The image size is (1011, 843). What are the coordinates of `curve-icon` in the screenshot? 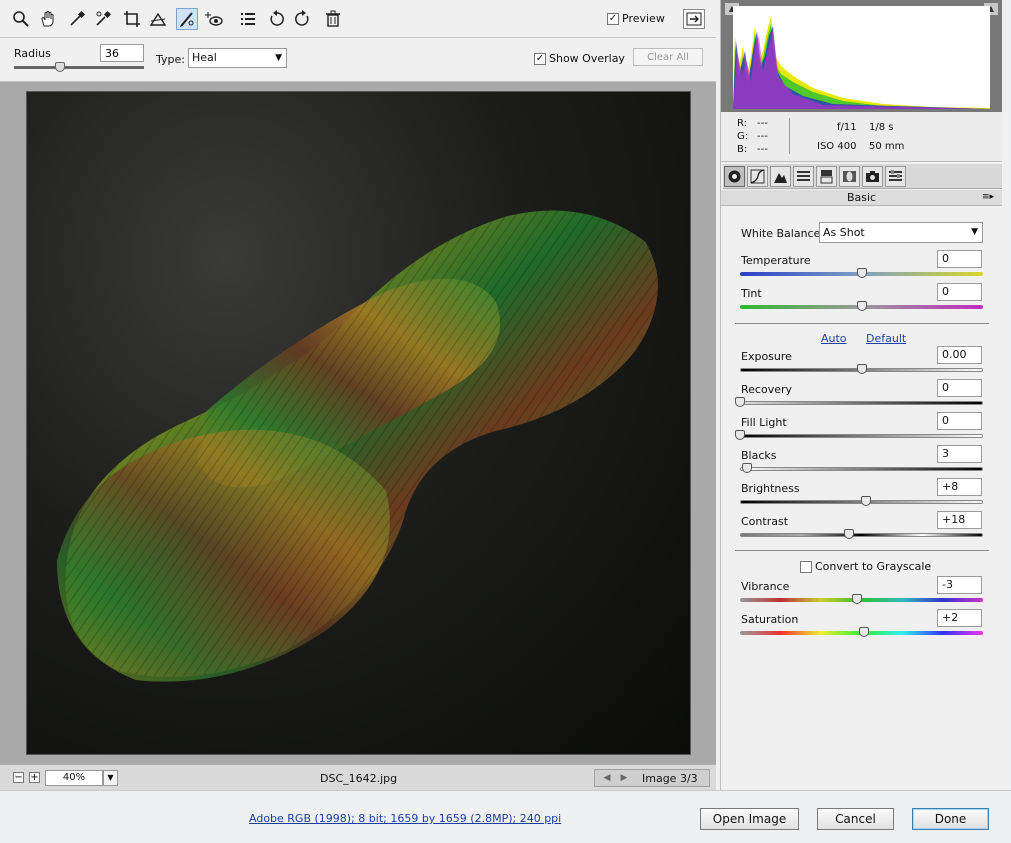 It's located at (757, 176).